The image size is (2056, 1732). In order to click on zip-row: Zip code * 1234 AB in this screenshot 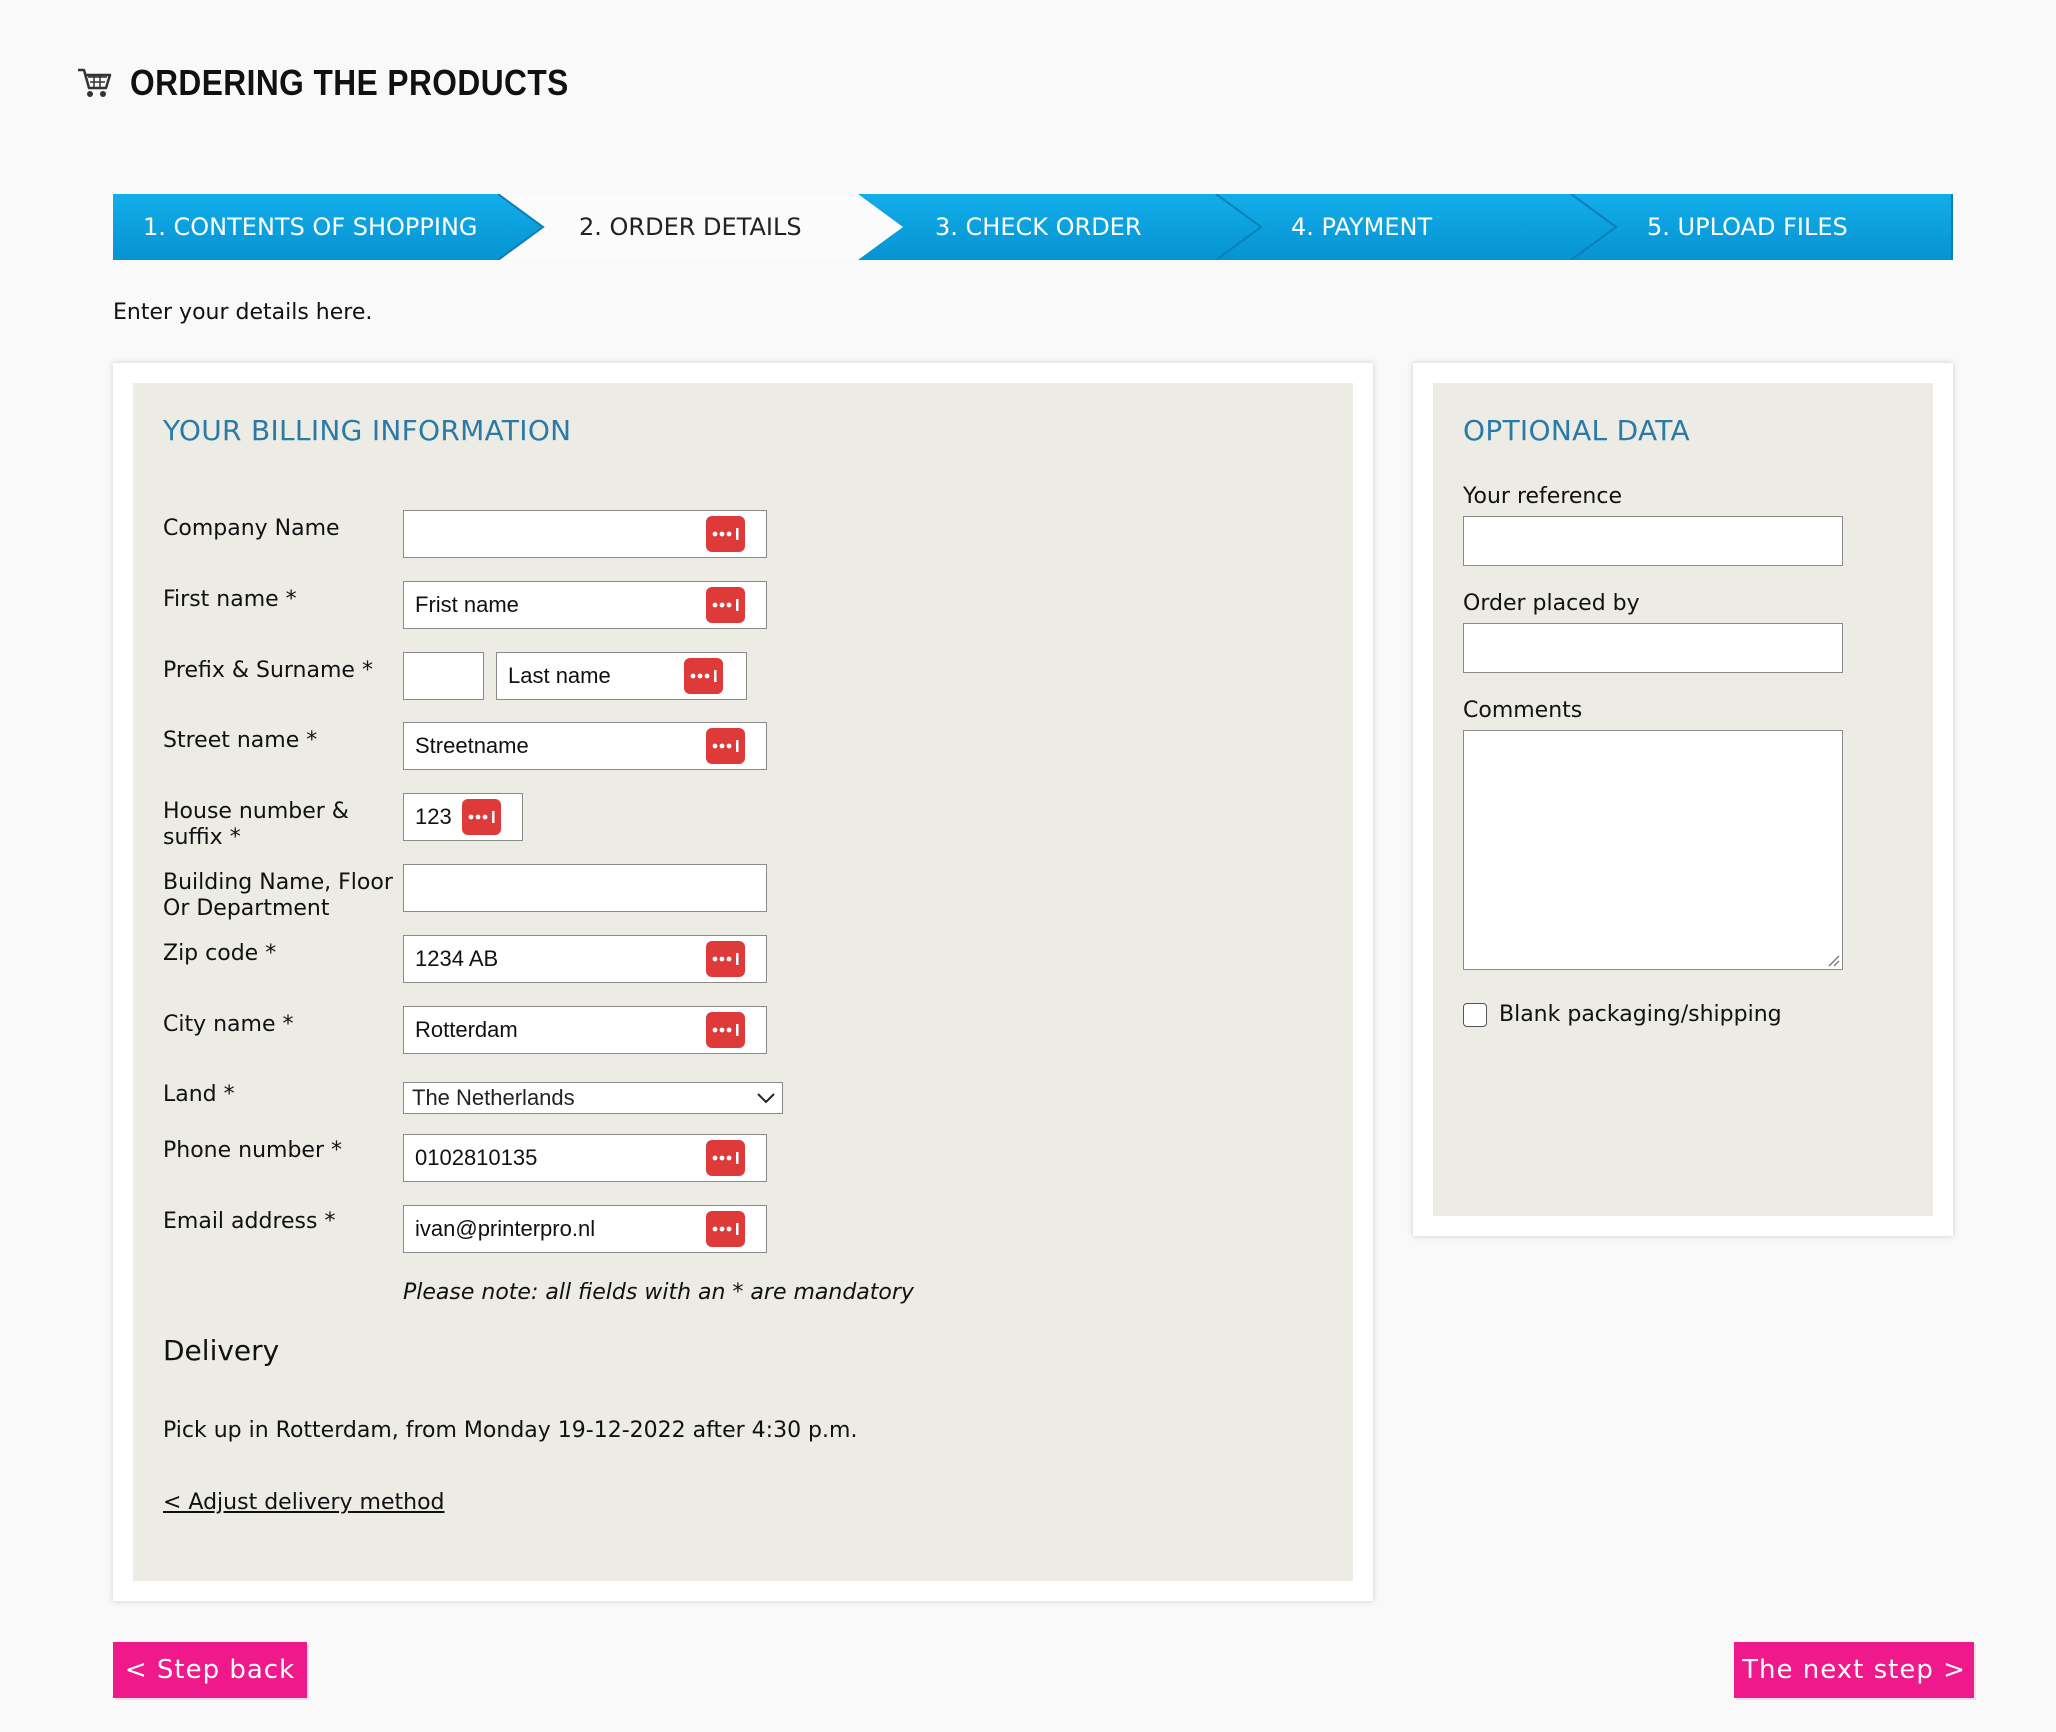, I will do `click(713, 968)`.